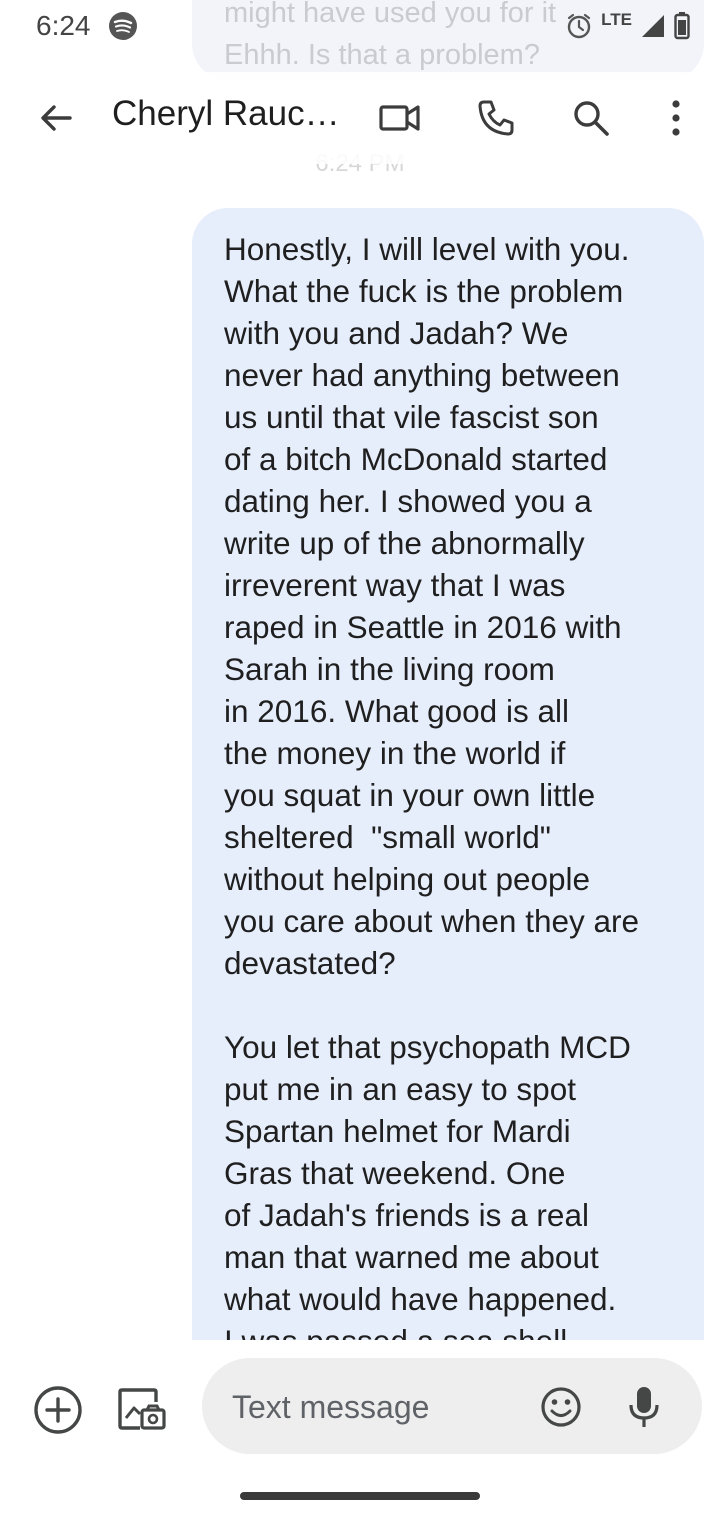 The width and height of the screenshot is (720, 1520). I want to click on battery-icon, so click(682, 26).